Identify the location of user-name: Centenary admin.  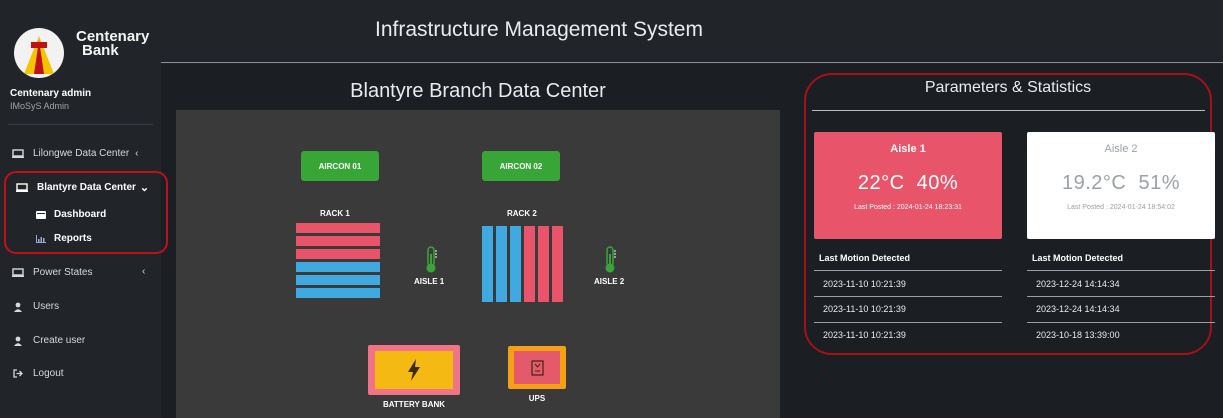
(51, 93).